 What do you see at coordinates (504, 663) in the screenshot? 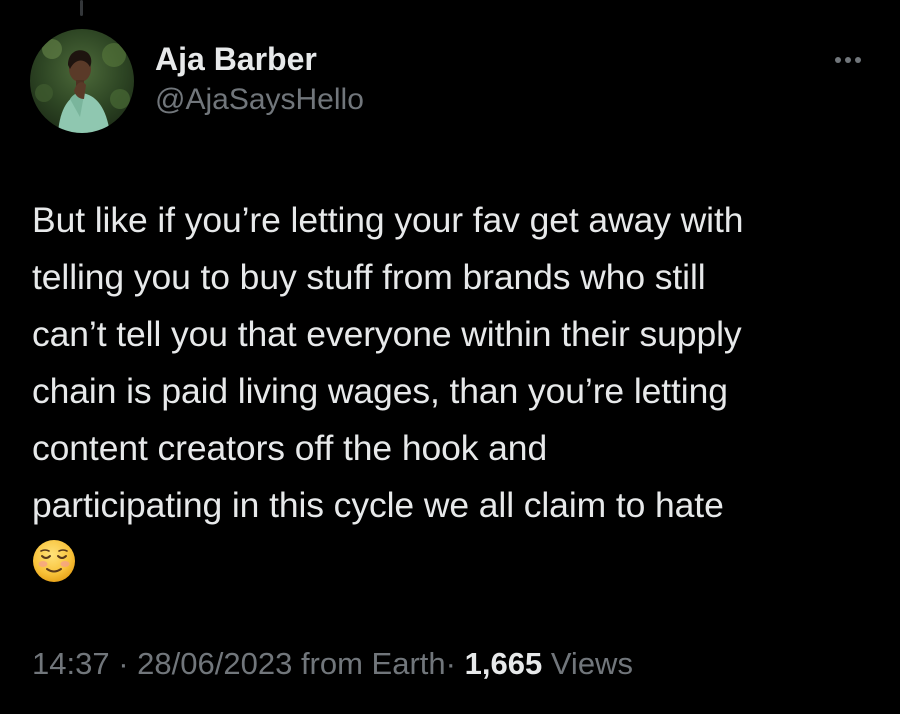
I see `views-count: 1,665` at bounding box center [504, 663].